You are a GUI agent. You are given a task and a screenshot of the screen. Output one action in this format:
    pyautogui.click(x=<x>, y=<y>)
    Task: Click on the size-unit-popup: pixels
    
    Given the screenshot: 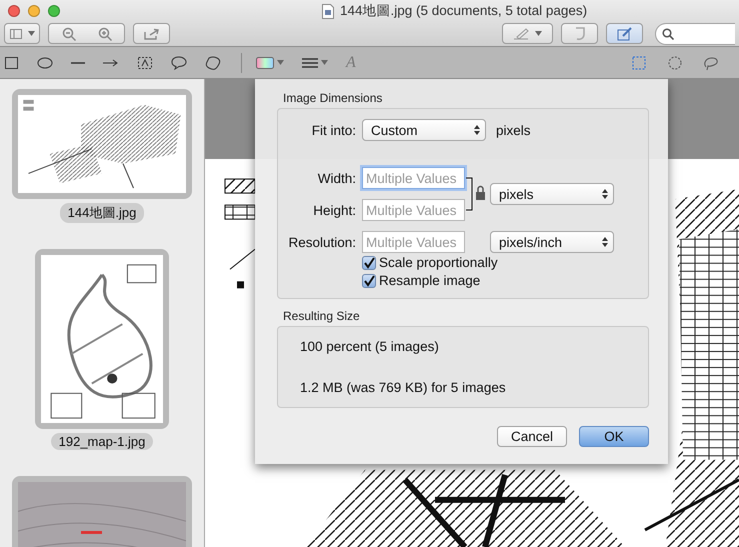 What is the action you would take?
    pyautogui.click(x=552, y=194)
    